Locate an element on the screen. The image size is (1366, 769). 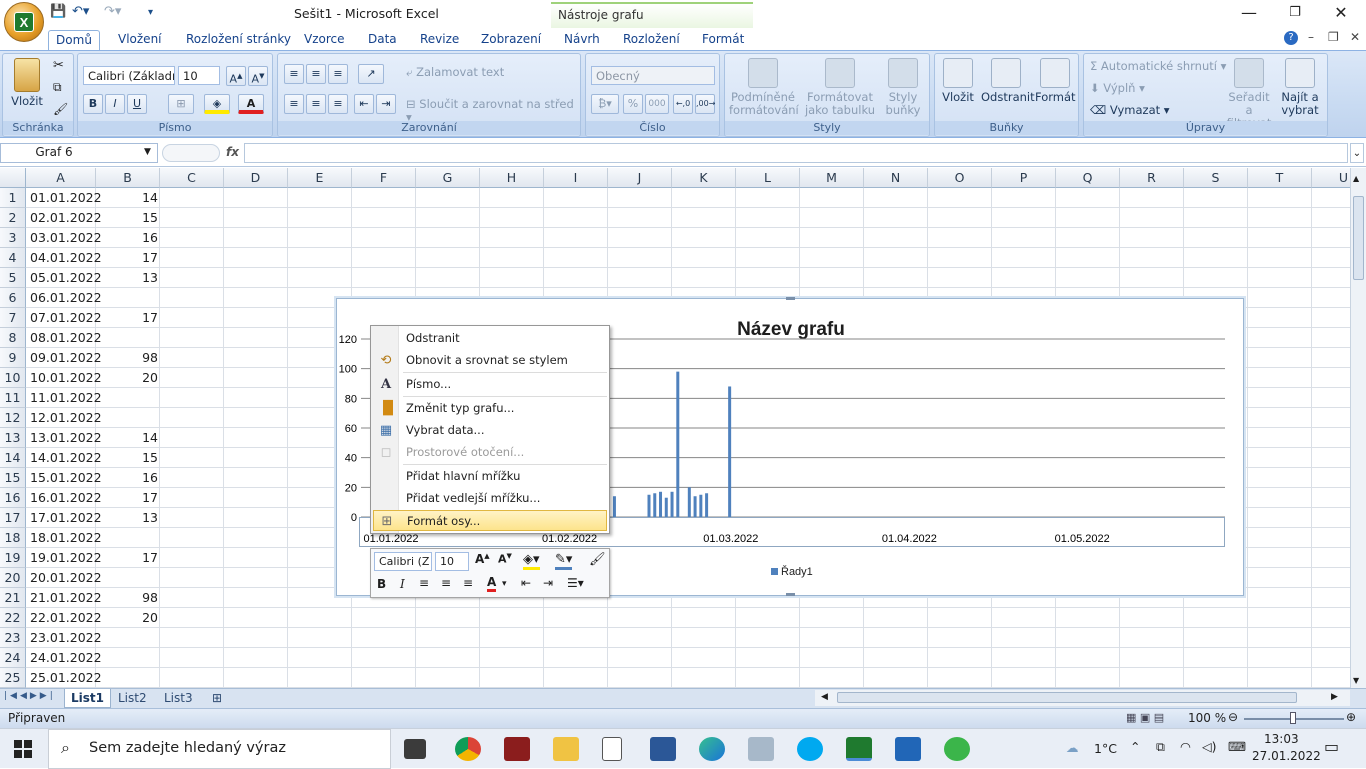
column-header-p: P is located at coordinates (1024, 178).